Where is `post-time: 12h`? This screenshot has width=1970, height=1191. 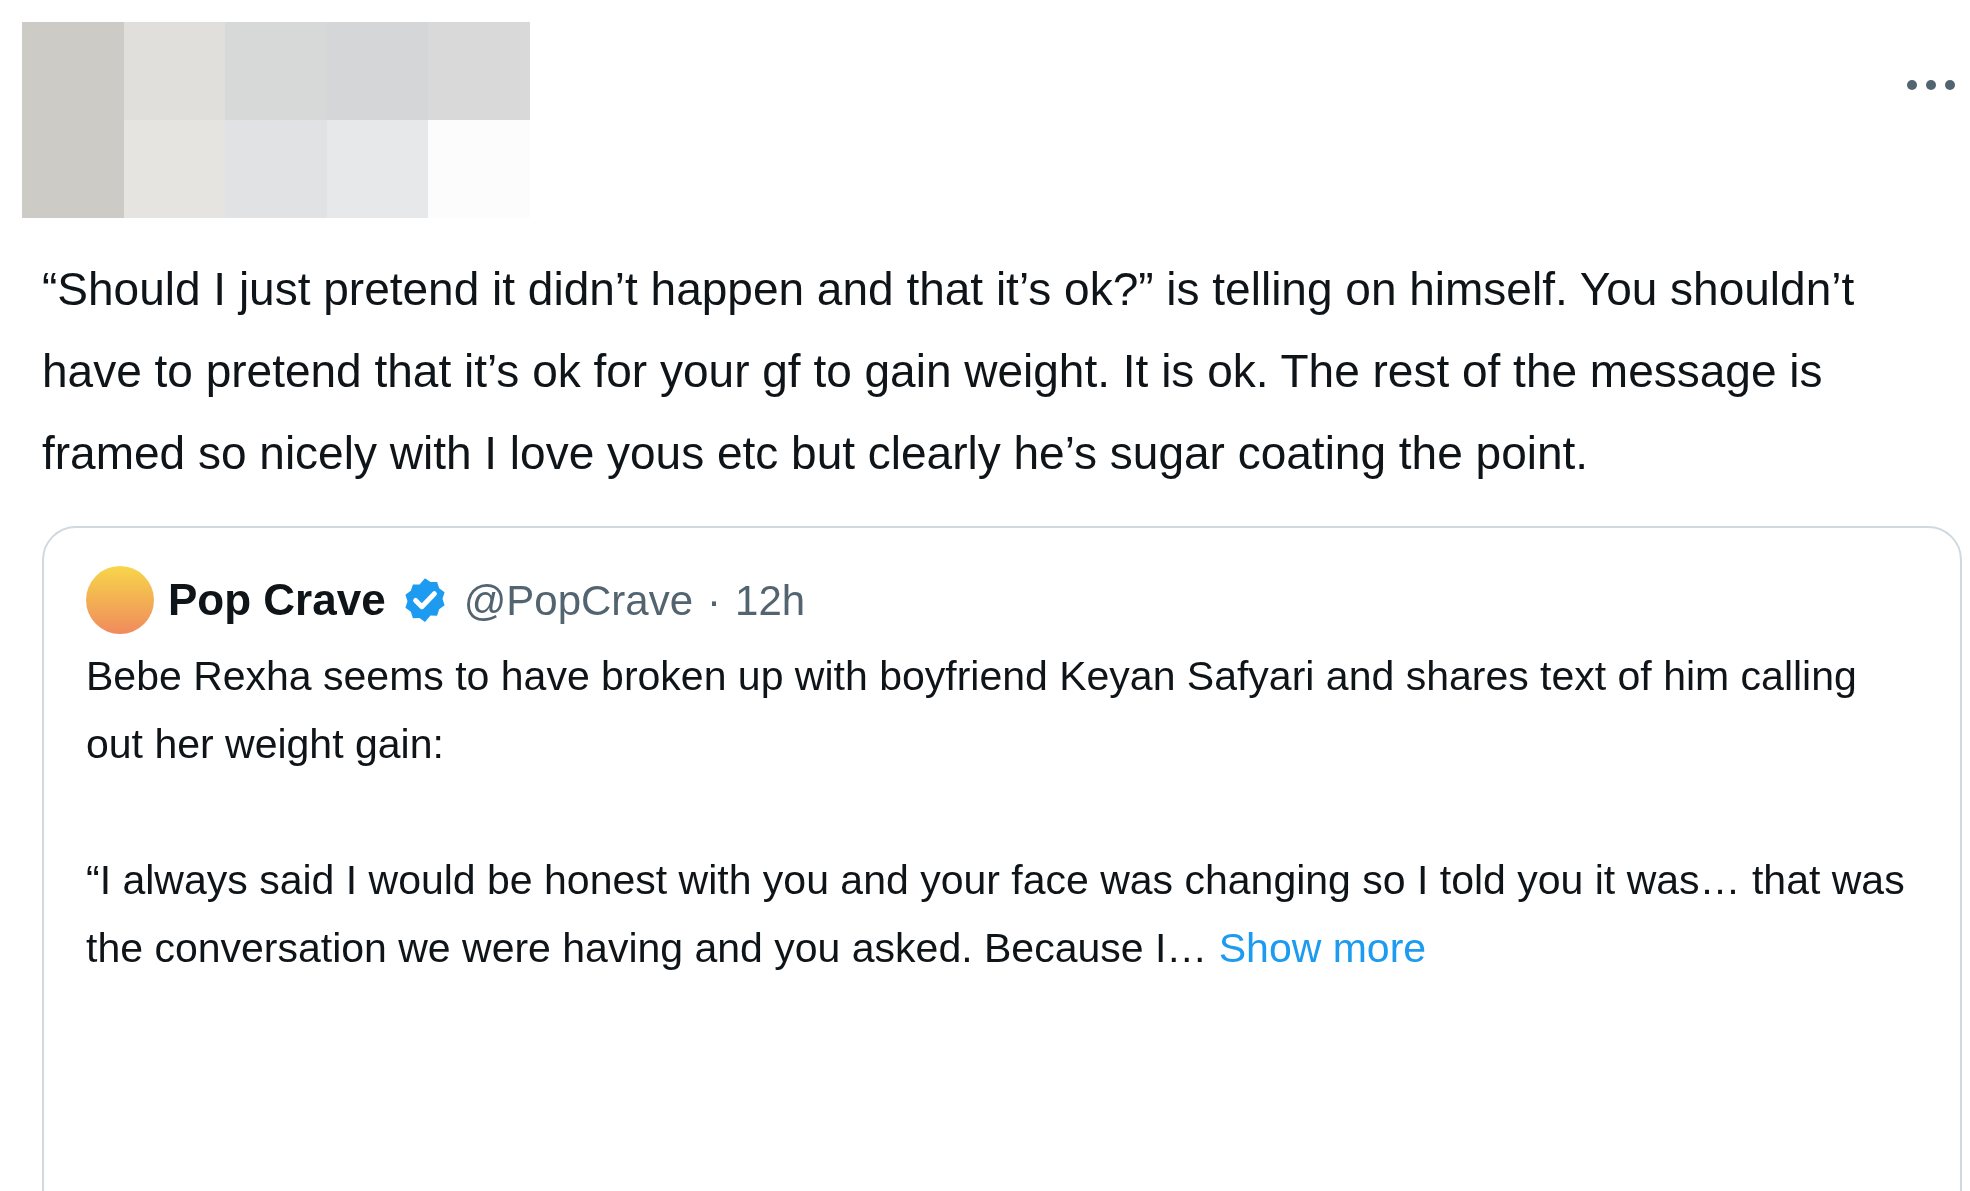
post-time: 12h is located at coordinates (770, 600).